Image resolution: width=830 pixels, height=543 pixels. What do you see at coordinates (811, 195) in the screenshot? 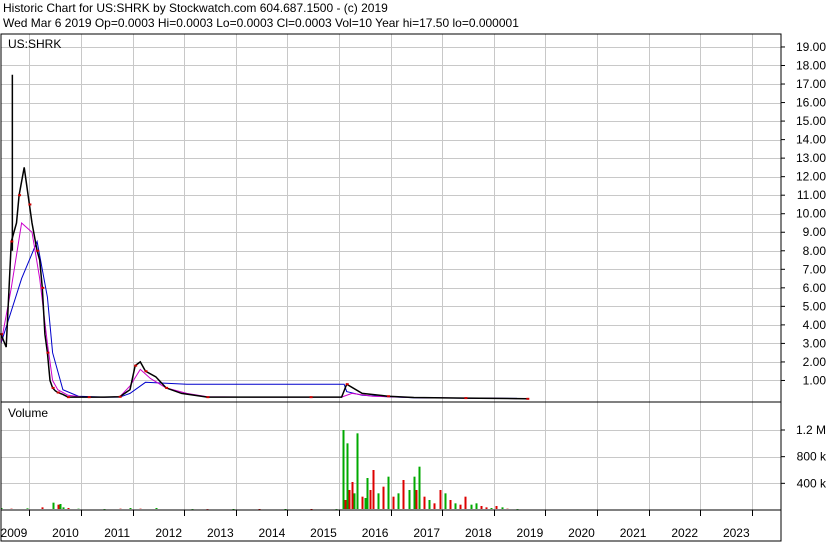
I see `price-tick-label: 11.00` at bounding box center [811, 195].